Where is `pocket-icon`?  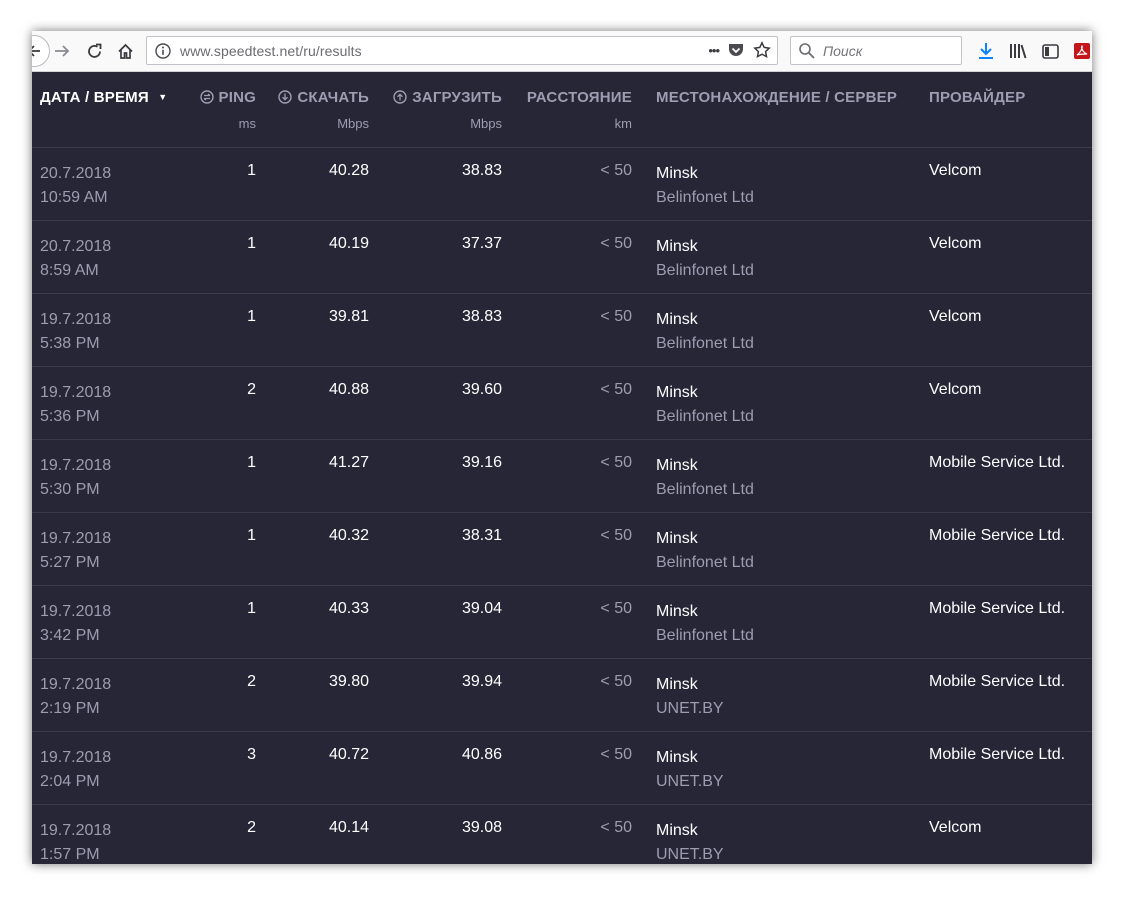 pocket-icon is located at coordinates (736, 50).